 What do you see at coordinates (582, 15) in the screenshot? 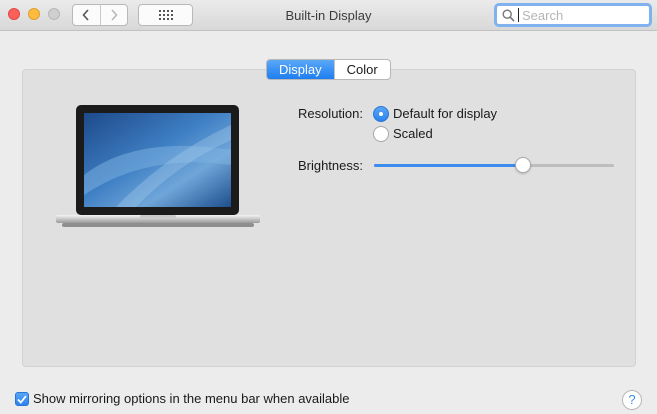
I see `search-input` at bounding box center [582, 15].